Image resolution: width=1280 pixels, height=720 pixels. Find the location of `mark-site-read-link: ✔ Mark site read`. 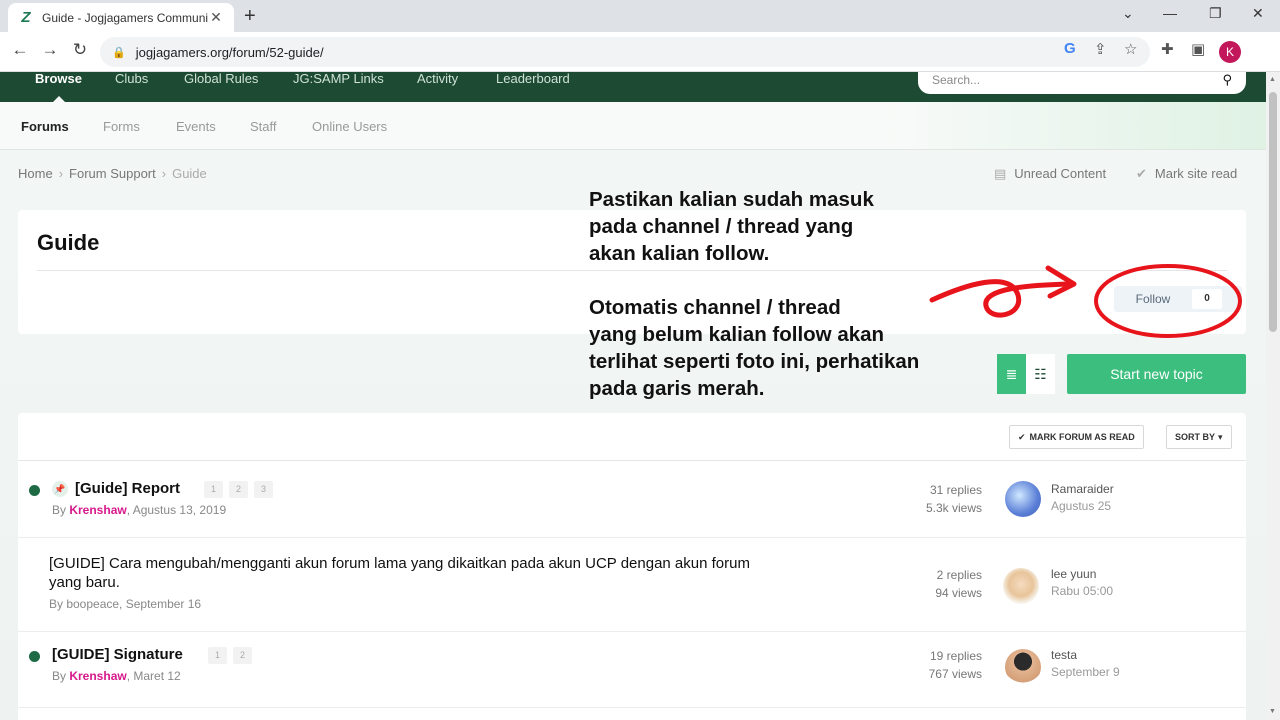

mark-site-read-link: ✔ Mark site read is located at coordinates (1186, 174).